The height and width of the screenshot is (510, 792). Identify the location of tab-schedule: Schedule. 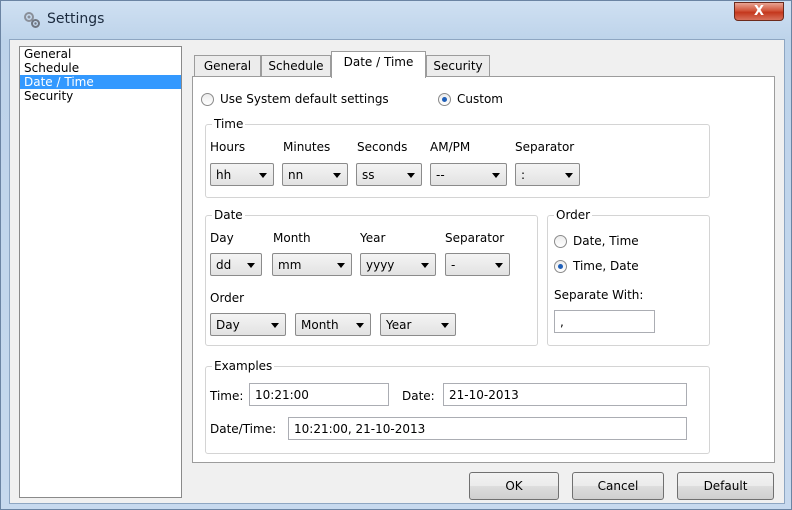
(296, 66).